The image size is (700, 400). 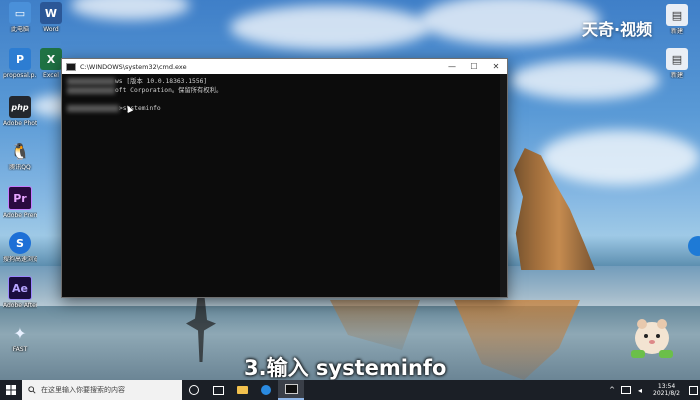 I want to click on notification-center-icon, so click(x=693, y=390).